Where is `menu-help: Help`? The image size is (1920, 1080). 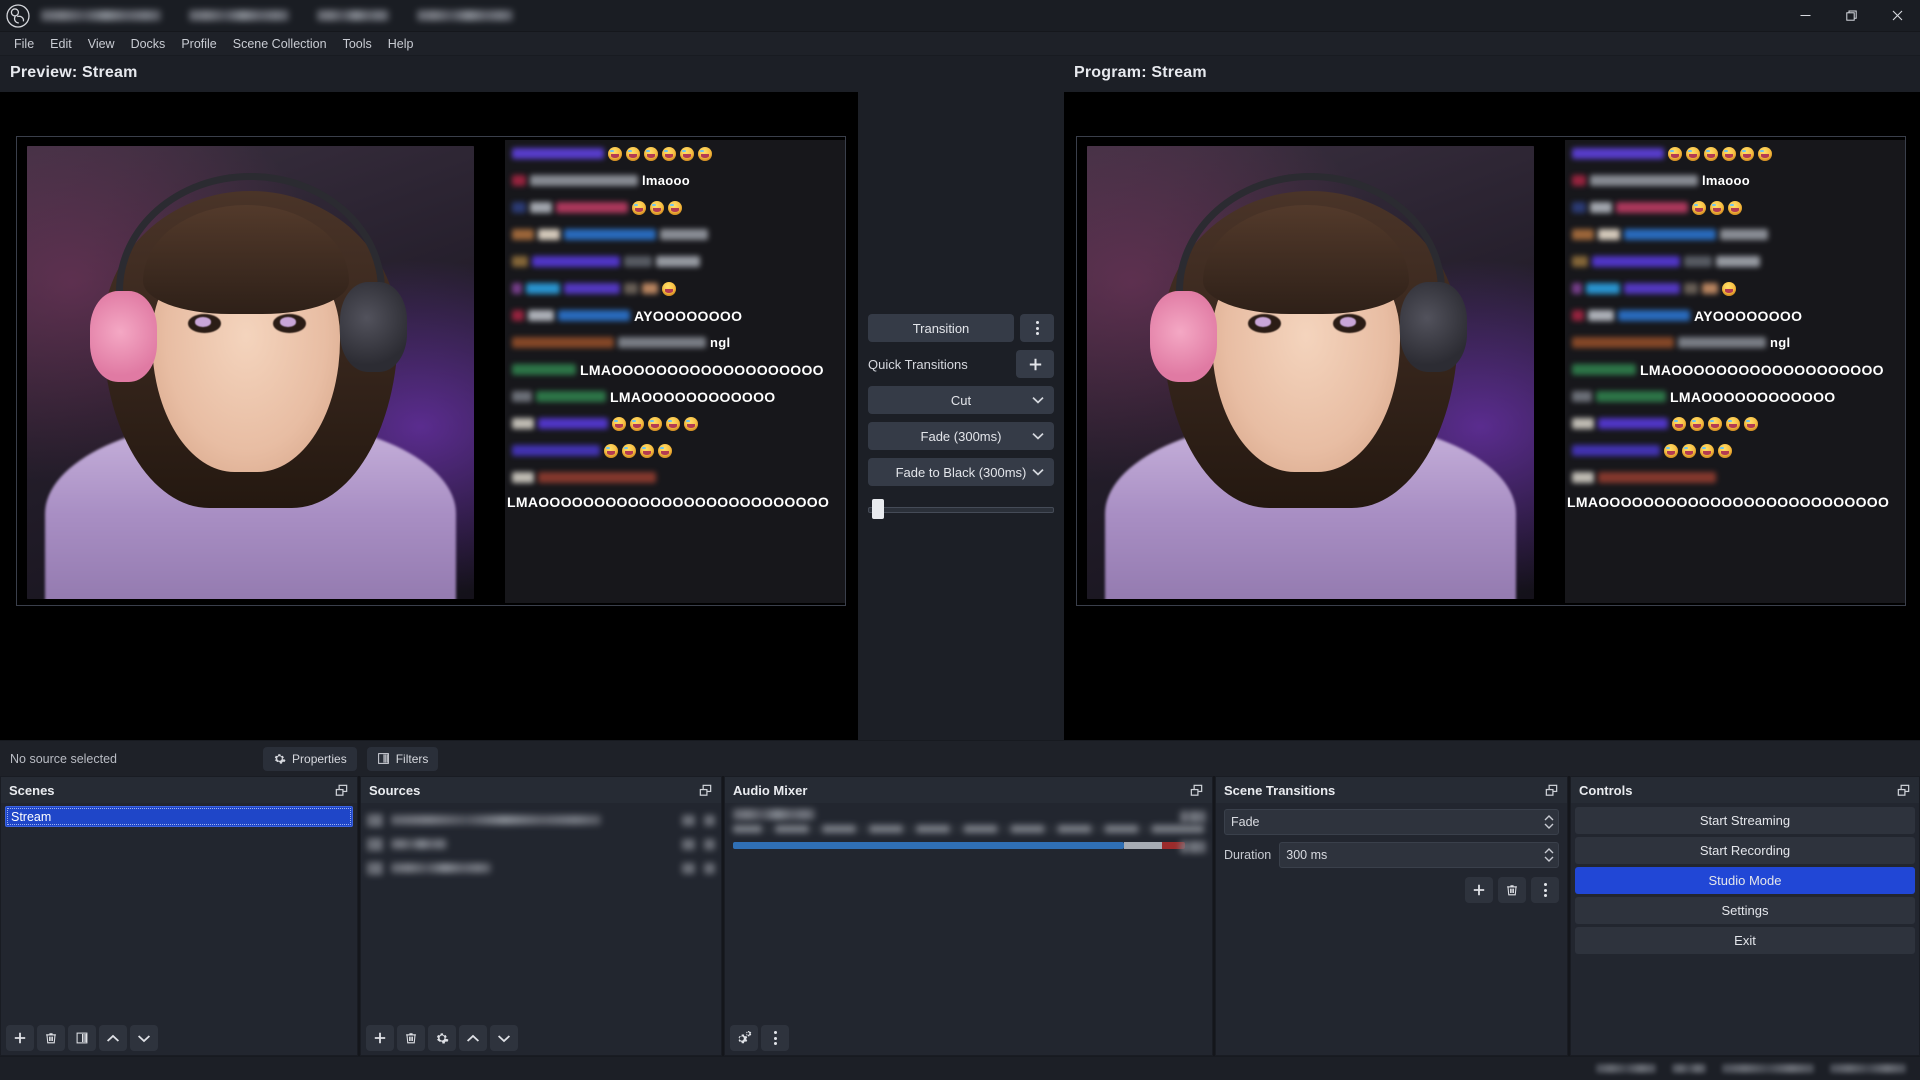
menu-help: Help is located at coordinates (401, 44).